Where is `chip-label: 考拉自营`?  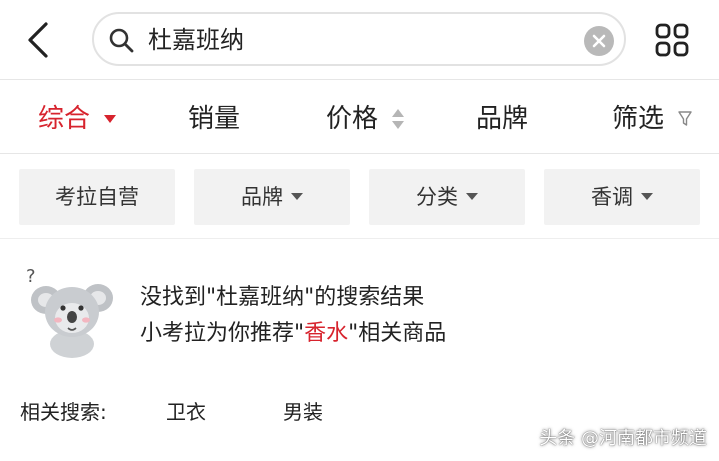 chip-label: 考拉自营 is located at coordinates (97, 197).